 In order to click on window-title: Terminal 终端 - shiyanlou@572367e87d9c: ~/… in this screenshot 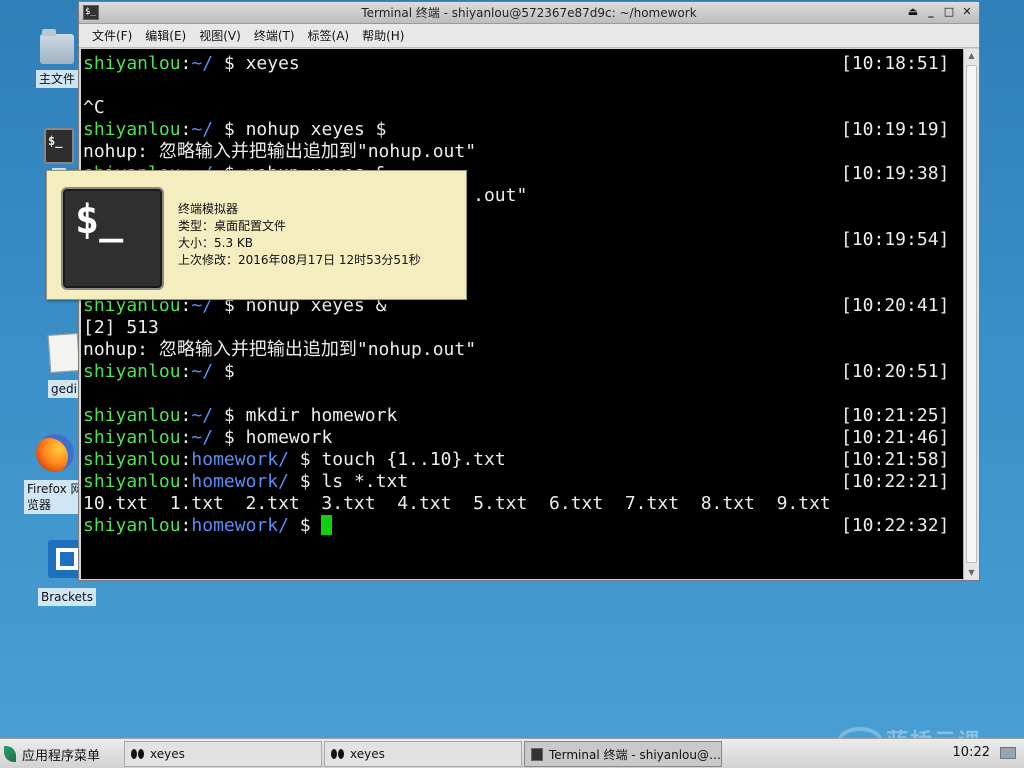, I will do `click(529, 13)`.